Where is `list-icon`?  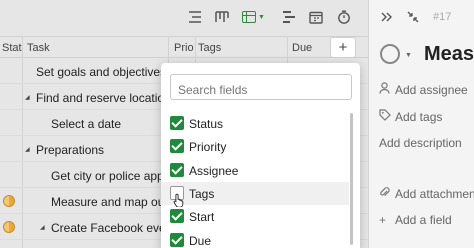 list-icon is located at coordinates (195, 17).